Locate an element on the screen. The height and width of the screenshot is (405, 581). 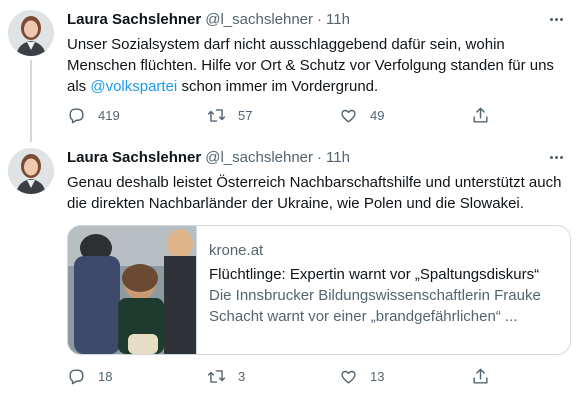
like-count: 49 is located at coordinates (377, 115).